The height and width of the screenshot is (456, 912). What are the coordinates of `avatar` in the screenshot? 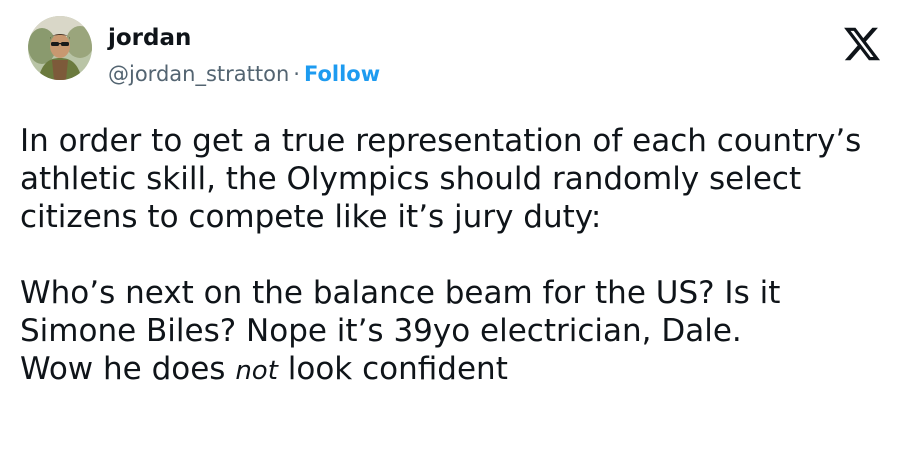 It's located at (60, 48).